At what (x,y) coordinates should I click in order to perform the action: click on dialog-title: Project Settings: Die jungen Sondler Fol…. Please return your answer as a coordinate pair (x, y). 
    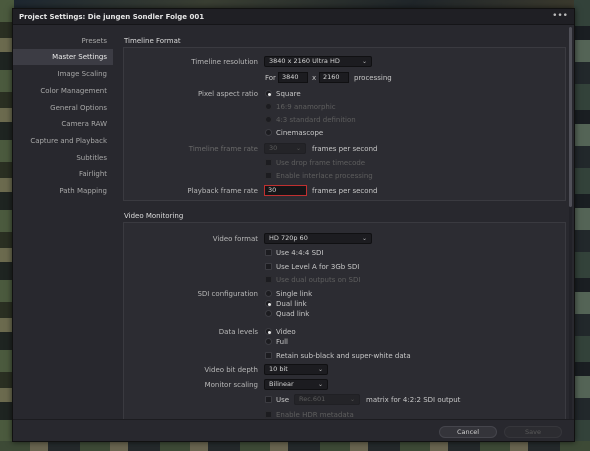
    Looking at the image, I should click on (112, 17).